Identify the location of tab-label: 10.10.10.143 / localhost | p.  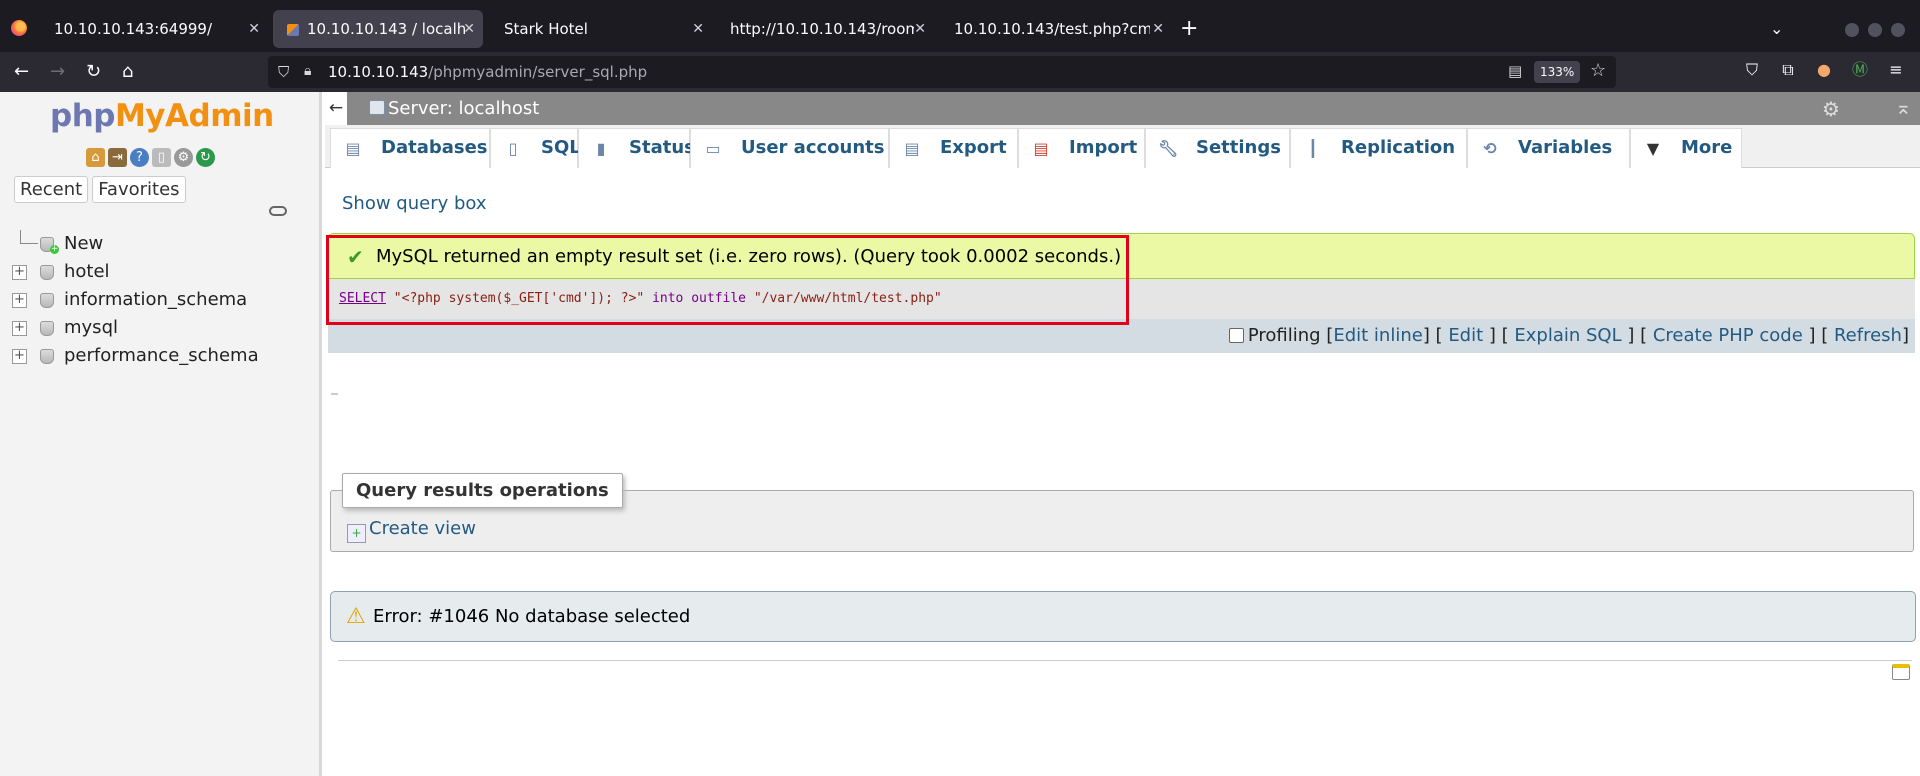
(387, 29).